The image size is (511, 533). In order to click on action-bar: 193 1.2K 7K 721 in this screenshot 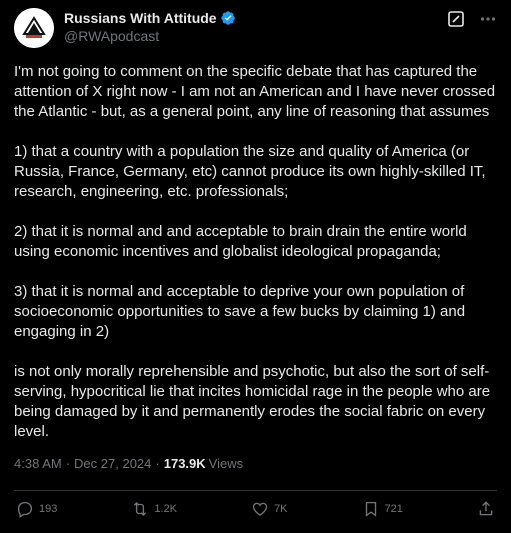, I will do `click(255, 509)`.